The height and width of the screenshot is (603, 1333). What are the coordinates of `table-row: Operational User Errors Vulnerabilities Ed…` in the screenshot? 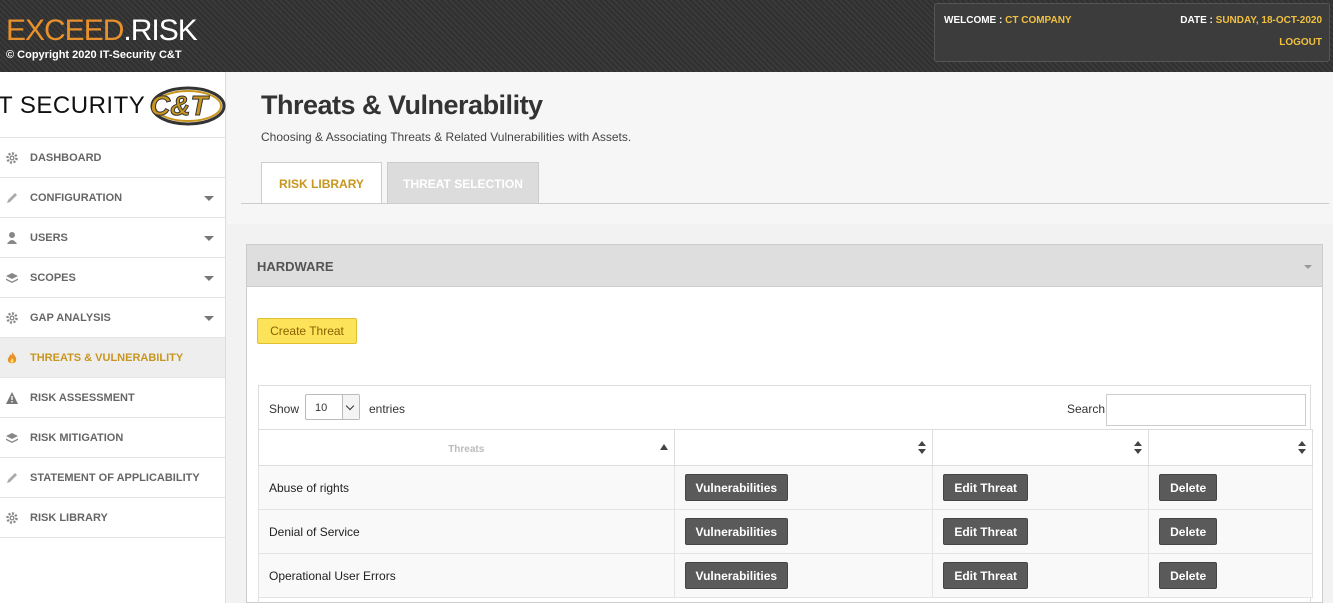 It's located at (785, 575).